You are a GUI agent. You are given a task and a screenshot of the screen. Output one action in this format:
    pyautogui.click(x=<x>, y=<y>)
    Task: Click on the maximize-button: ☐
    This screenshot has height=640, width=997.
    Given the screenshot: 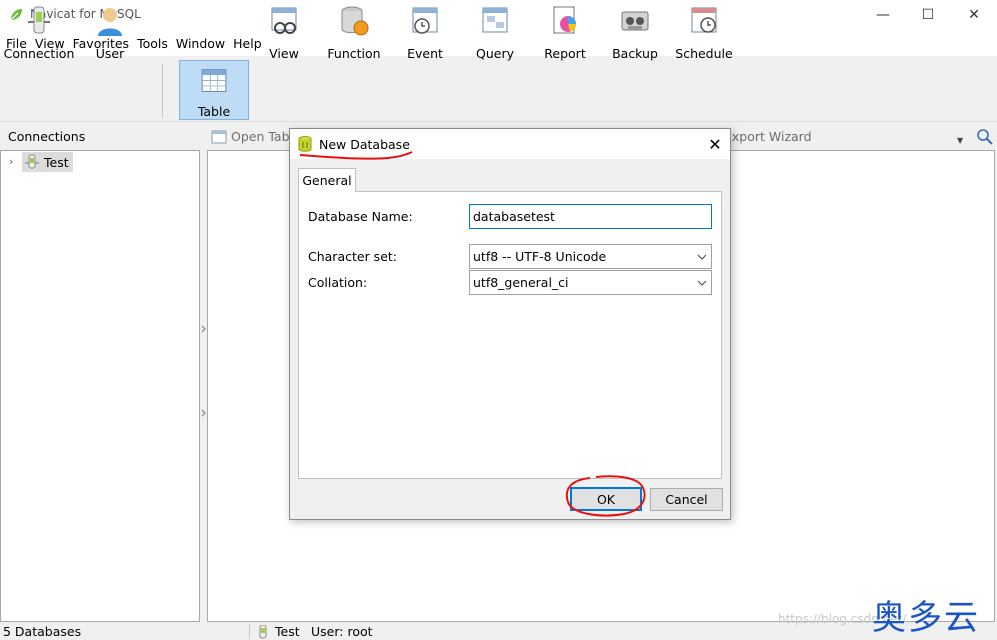 What is the action you would take?
    pyautogui.click(x=928, y=15)
    